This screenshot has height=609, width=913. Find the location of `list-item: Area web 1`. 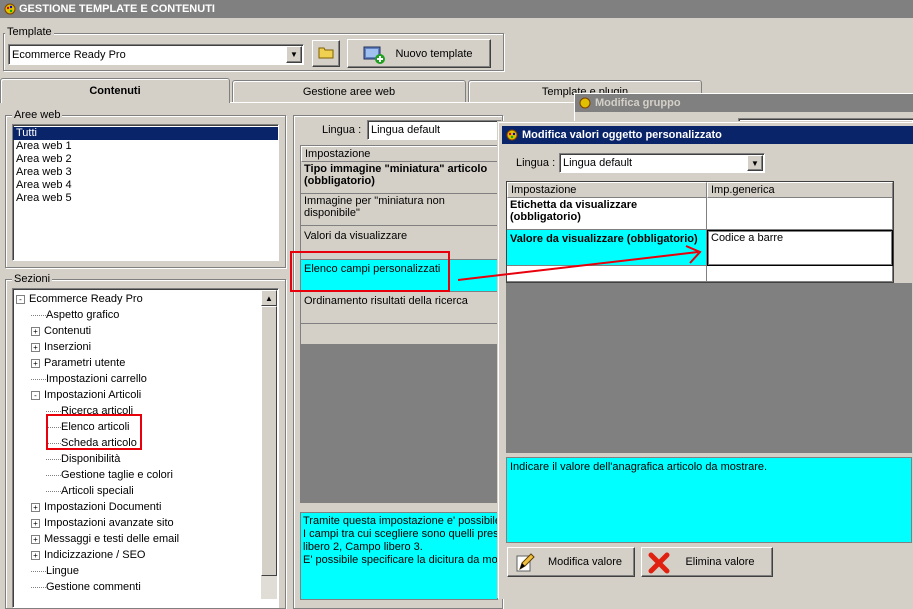

list-item: Area web 1 is located at coordinates (145, 146).